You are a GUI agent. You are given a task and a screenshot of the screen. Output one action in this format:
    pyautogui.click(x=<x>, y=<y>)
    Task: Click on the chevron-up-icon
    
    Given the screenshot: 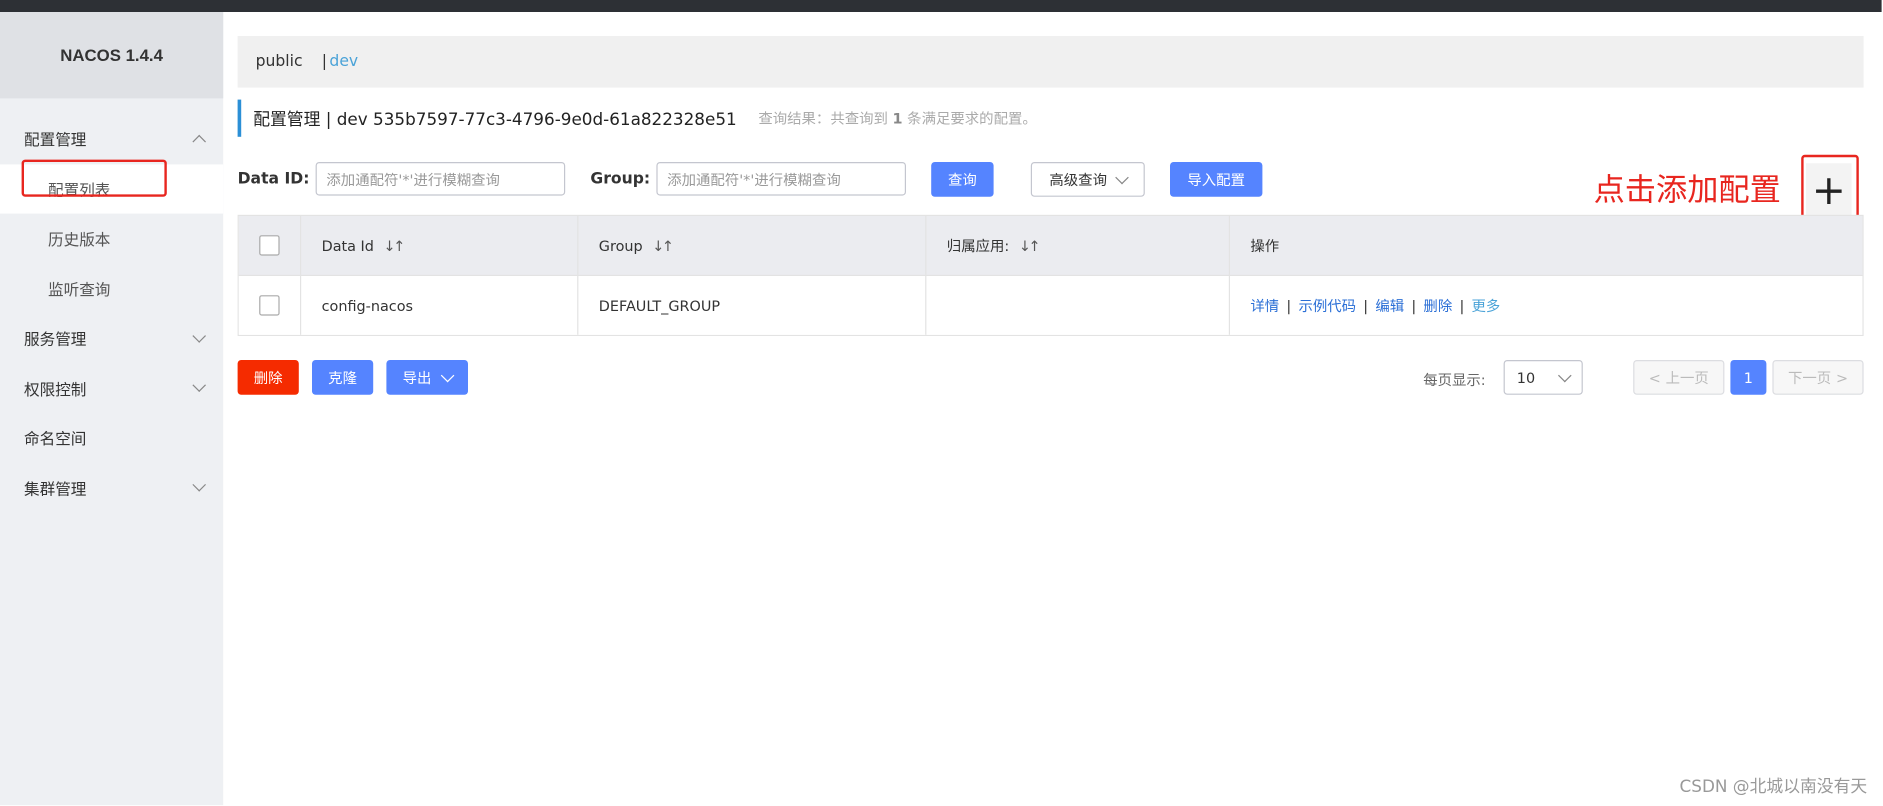 What is the action you would take?
    pyautogui.click(x=199, y=141)
    